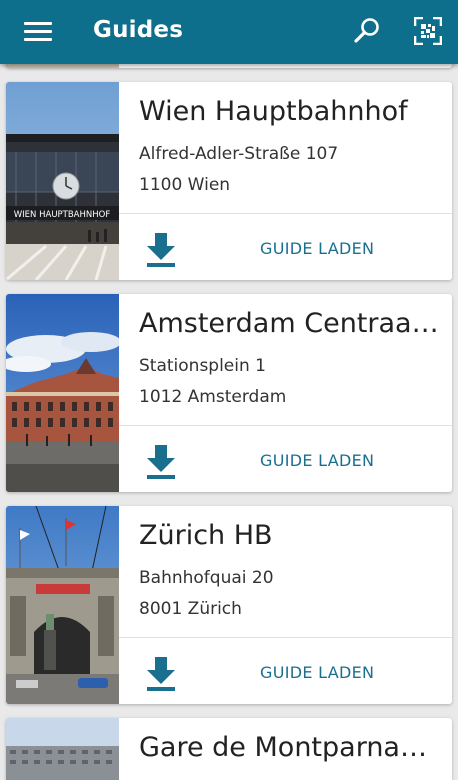 The width and height of the screenshot is (458, 780). What do you see at coordinates (206, 578) in the screenshot?
I see `guide-street: Bahnhofquai 20` at bounding box center [206, 578].